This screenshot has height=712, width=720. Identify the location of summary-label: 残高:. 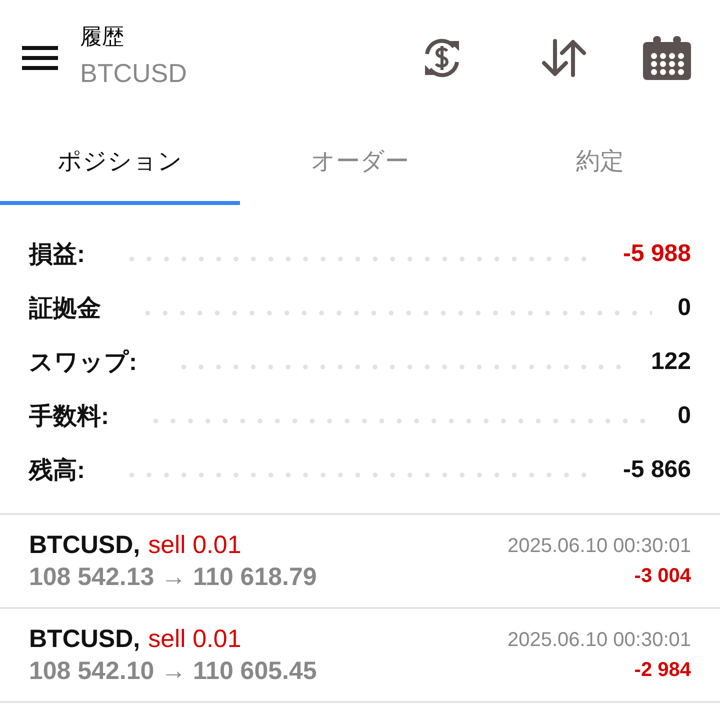
(57, 471).